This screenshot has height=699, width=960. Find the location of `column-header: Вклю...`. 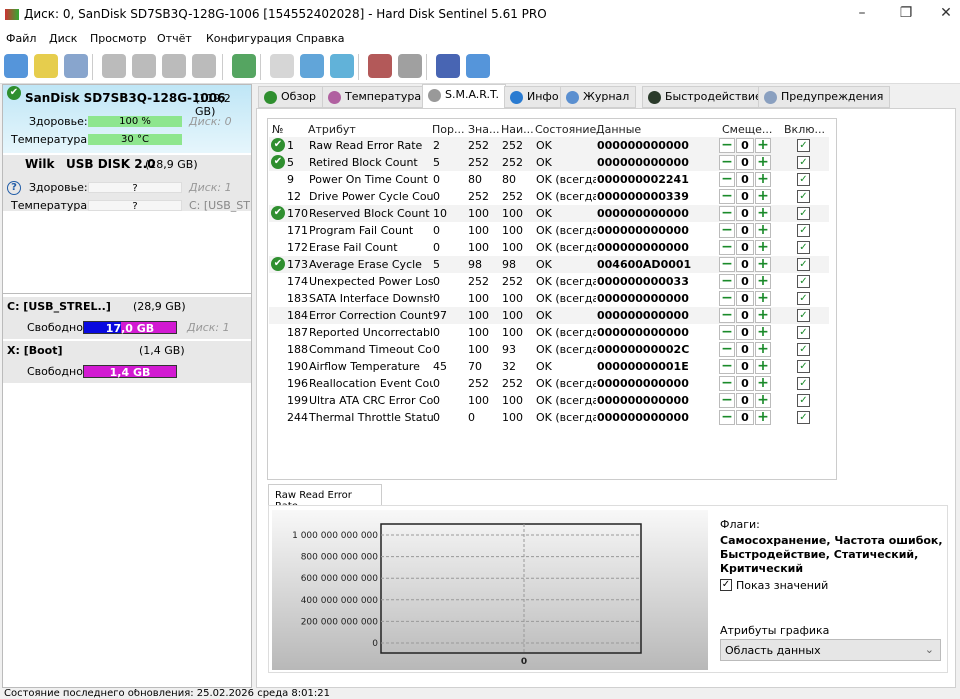

column-header: Вклю... is located at coordinates (804, 129).